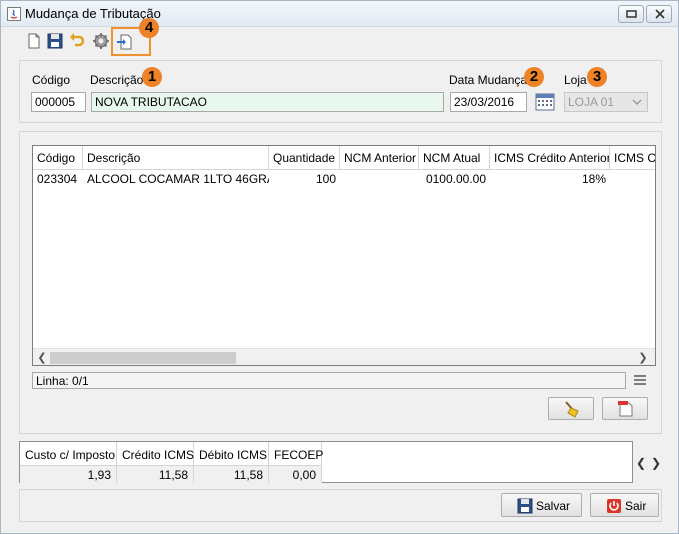 This screenshot has height=534, width=679. I want to click on undo-icon, so click(77, 41).